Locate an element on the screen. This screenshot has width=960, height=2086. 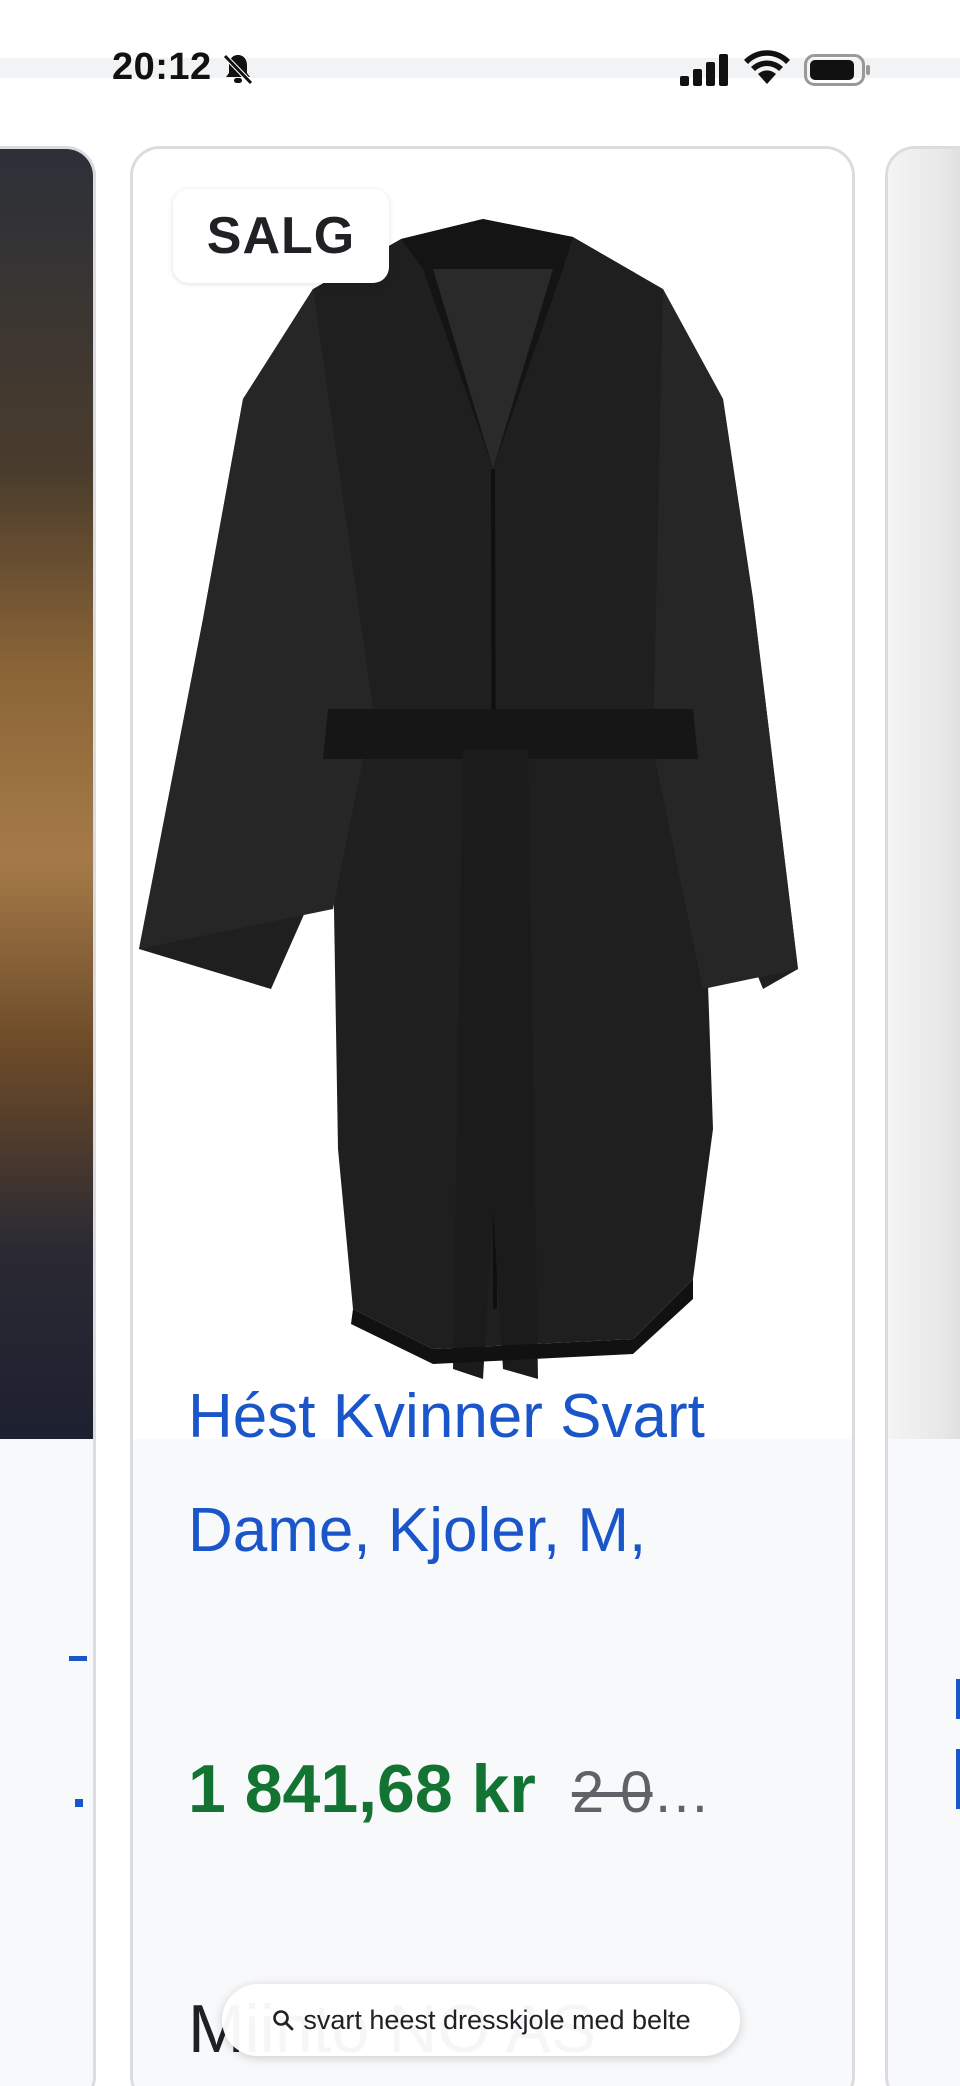
search-pill: svart heest dresskjole med belte is located at coordinates (481, 2020).